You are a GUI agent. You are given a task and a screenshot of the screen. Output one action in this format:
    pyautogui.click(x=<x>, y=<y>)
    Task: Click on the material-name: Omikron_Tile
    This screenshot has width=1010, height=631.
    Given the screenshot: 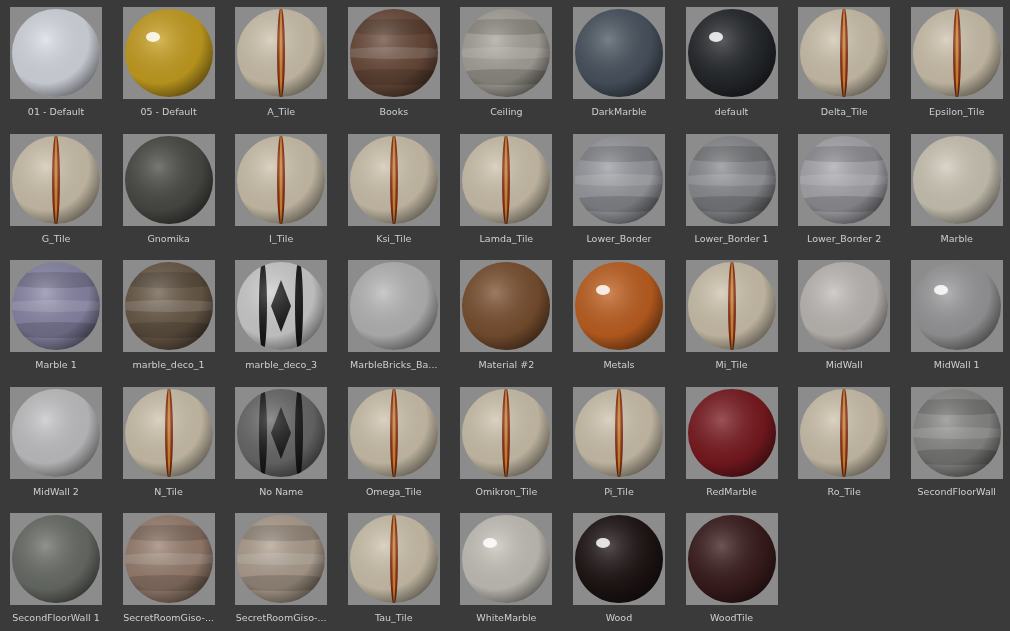 What is the action you would take?
    pyautogui.click(x=506, y=491)
    